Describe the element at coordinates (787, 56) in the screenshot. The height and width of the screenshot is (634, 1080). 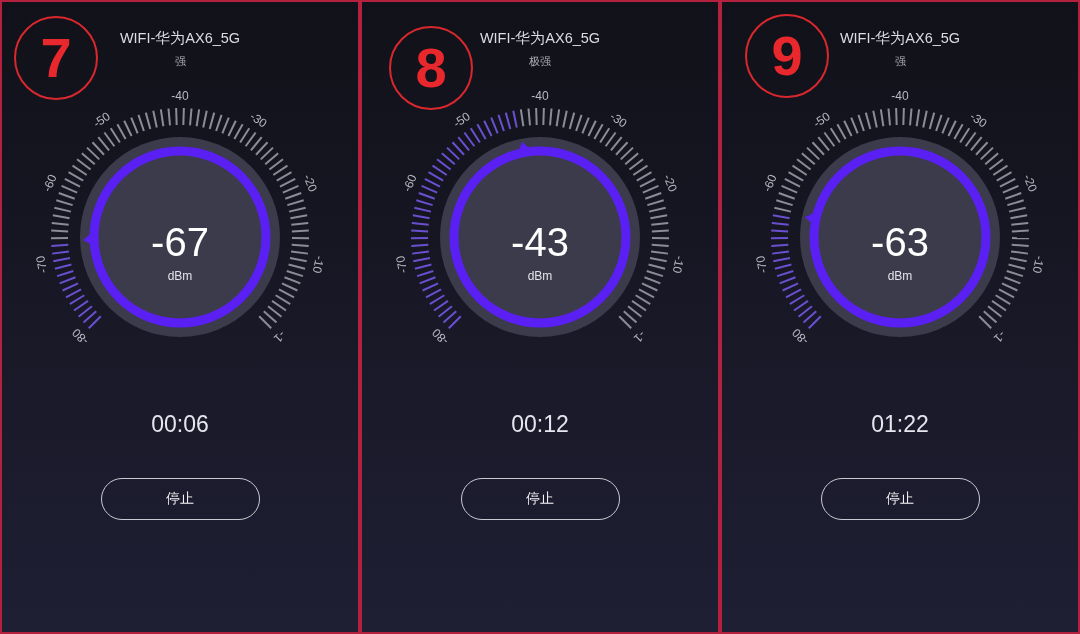
I see `circled-number: 9` at that location.